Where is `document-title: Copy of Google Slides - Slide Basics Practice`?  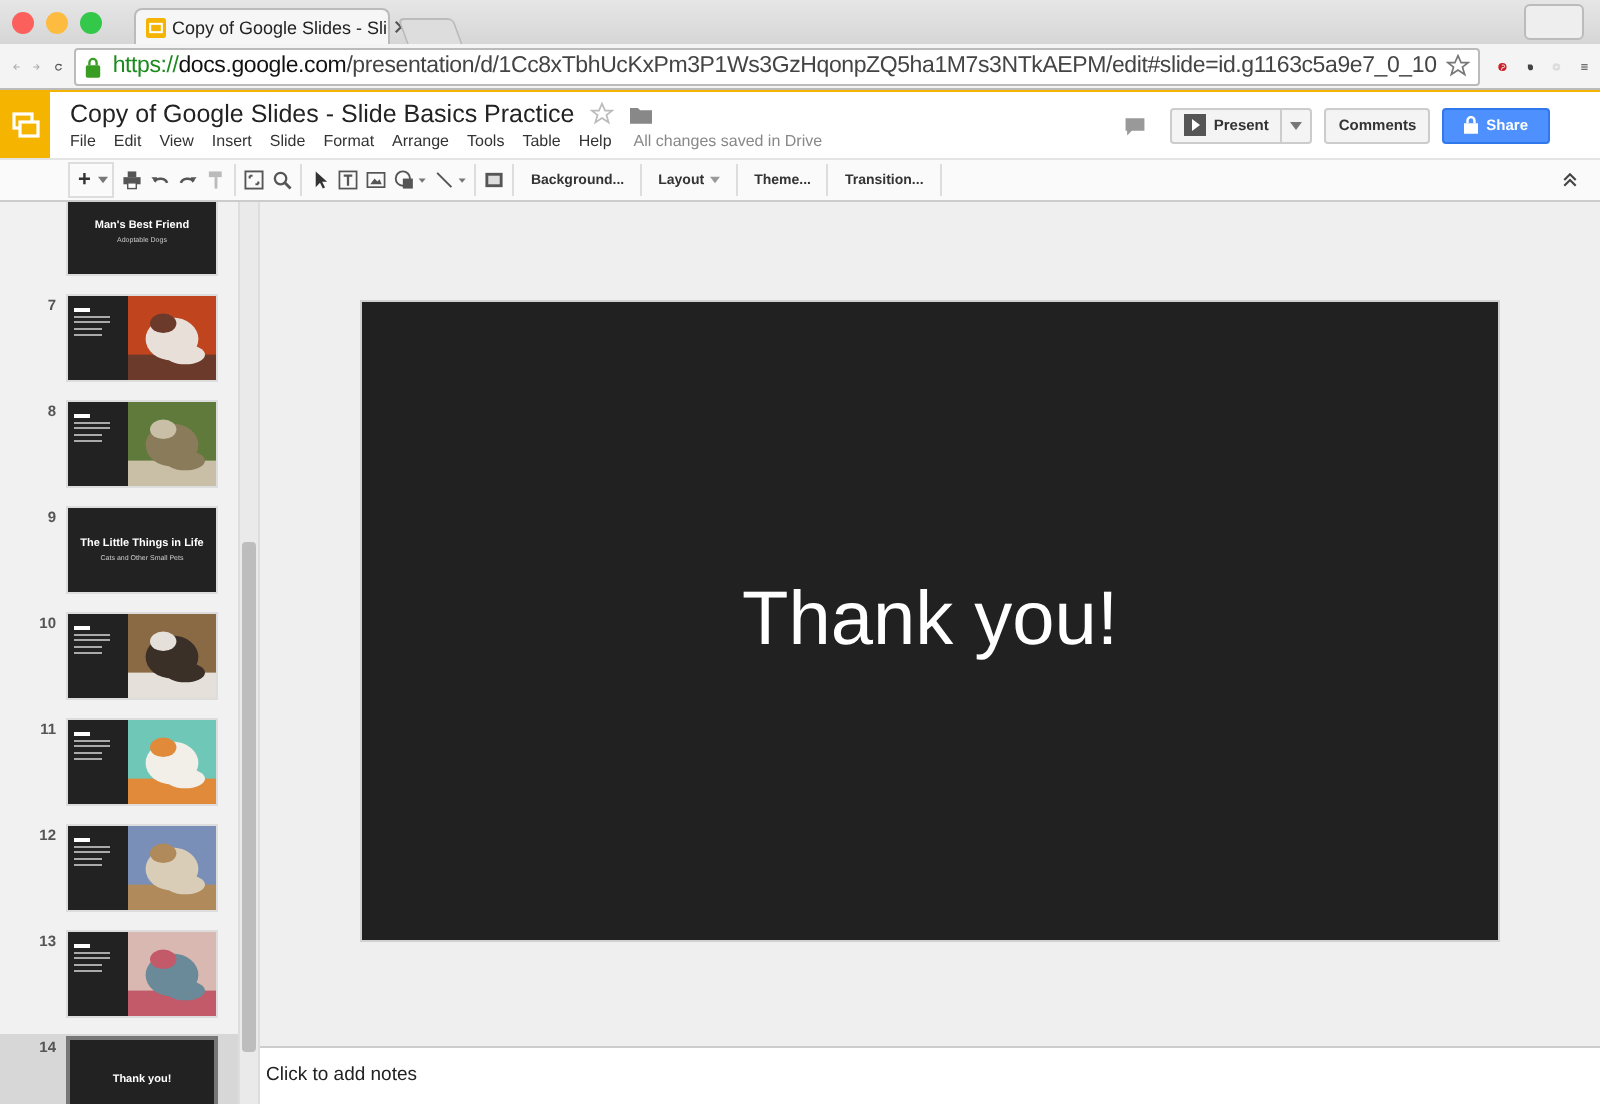
document-title: Copy of Google Slides - Slide Basics Practice is located at coordinates (322, 114).